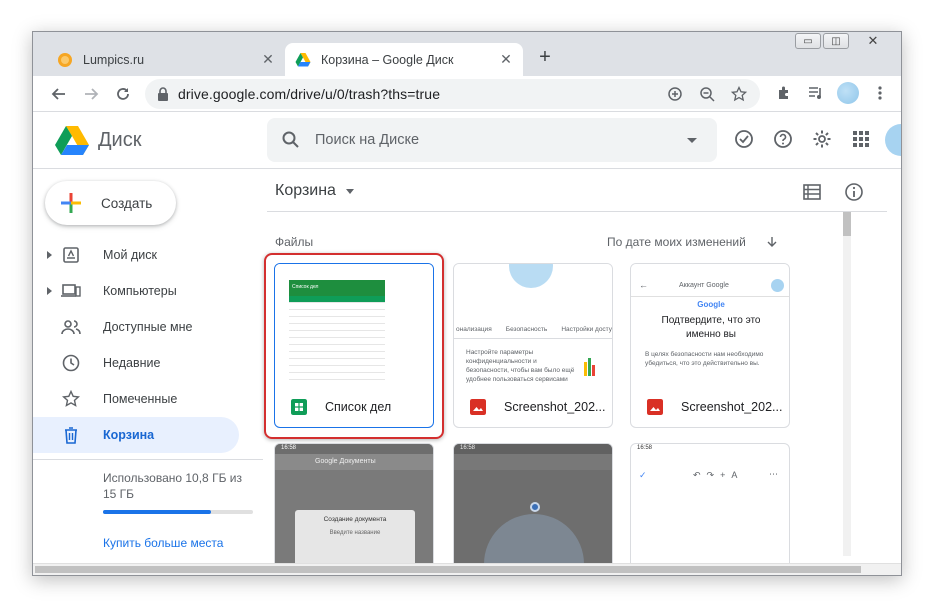 The height and width of the screenshot is (608, 934). Describe the element at coordinates (358, 406) in the screenshot. I see `file-name: Список дел` at that location.